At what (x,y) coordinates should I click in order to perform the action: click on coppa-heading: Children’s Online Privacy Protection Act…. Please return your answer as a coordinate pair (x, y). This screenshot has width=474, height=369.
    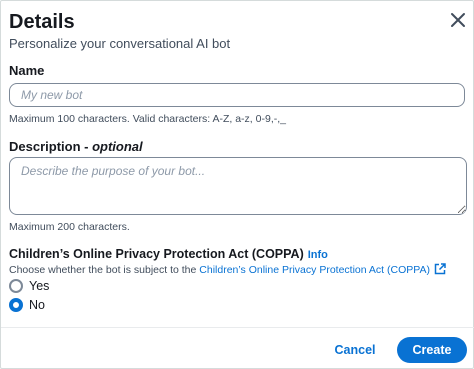
    Looking at the image, I should click on (168, 254).